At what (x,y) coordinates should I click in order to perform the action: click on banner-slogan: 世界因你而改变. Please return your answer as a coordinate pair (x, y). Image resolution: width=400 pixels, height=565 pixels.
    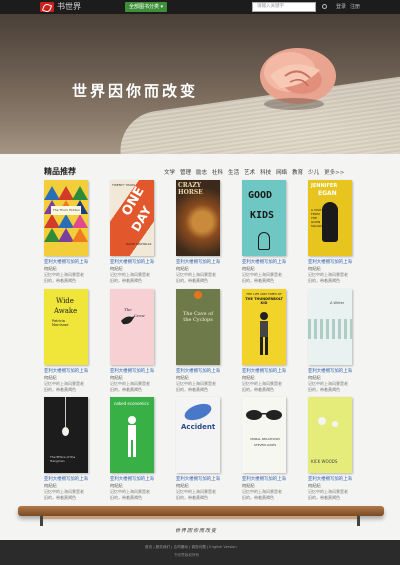
    Looking at the image, I should click on (135, 91).